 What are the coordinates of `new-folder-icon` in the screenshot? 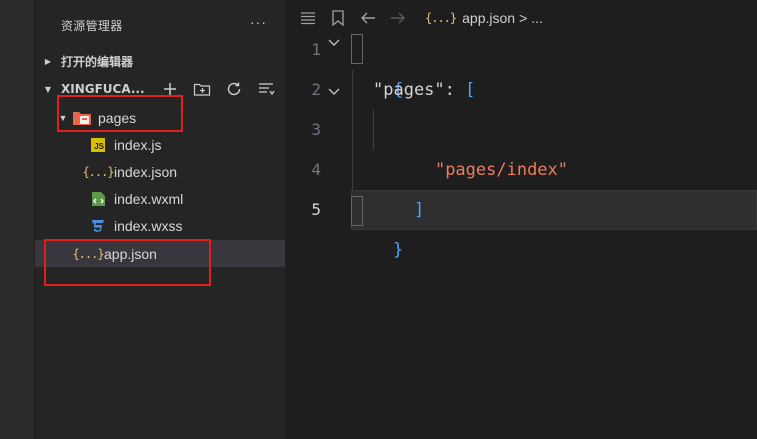 It's located at (202, 89).